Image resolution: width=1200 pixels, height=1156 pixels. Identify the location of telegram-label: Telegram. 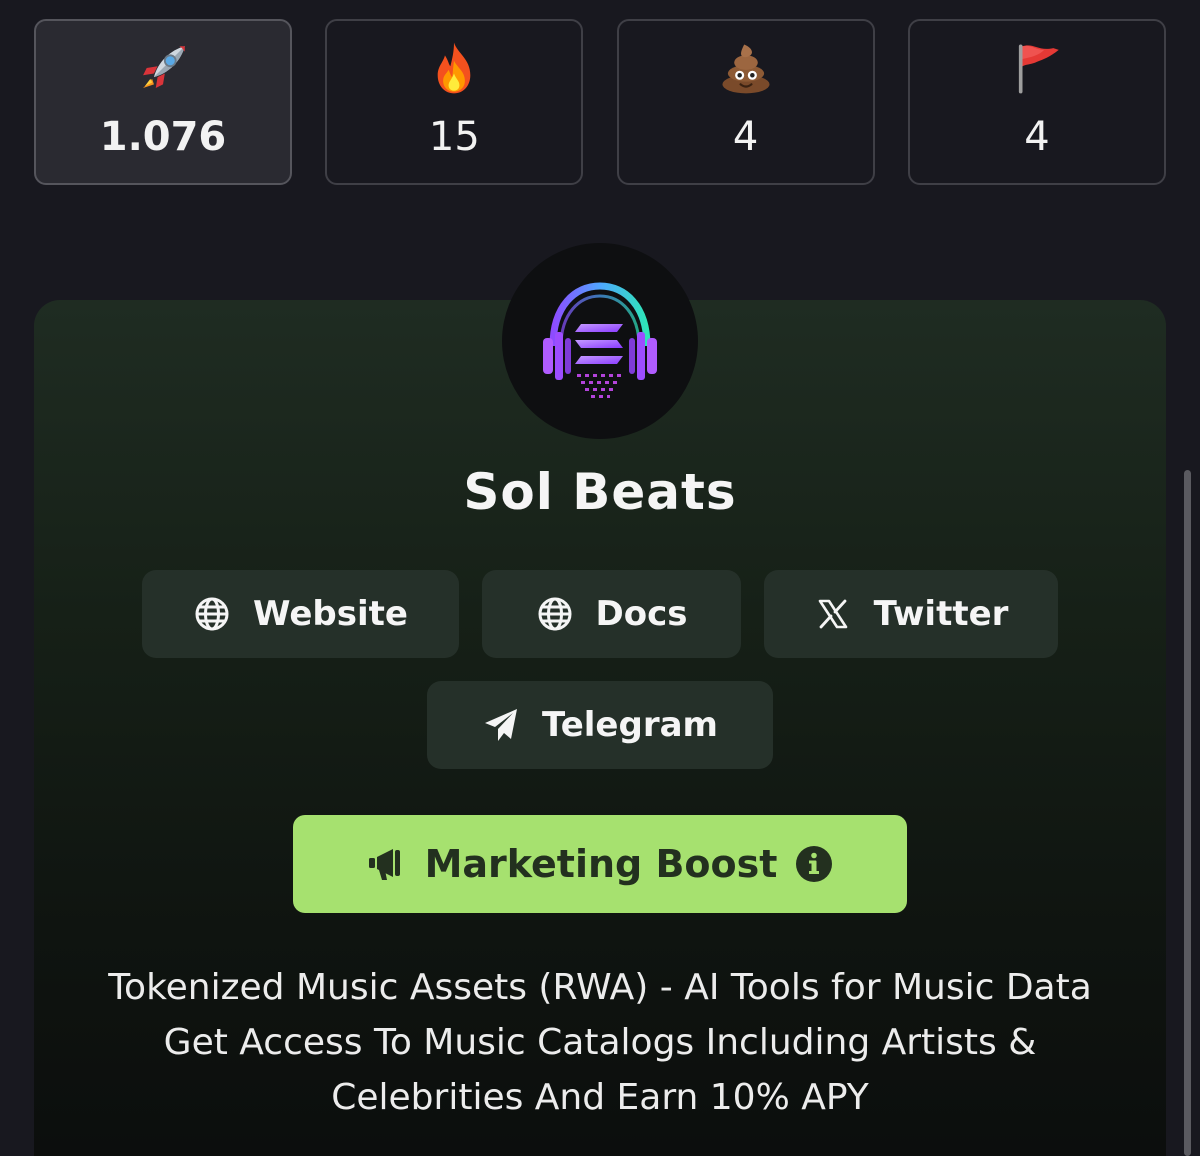
(630, 725).